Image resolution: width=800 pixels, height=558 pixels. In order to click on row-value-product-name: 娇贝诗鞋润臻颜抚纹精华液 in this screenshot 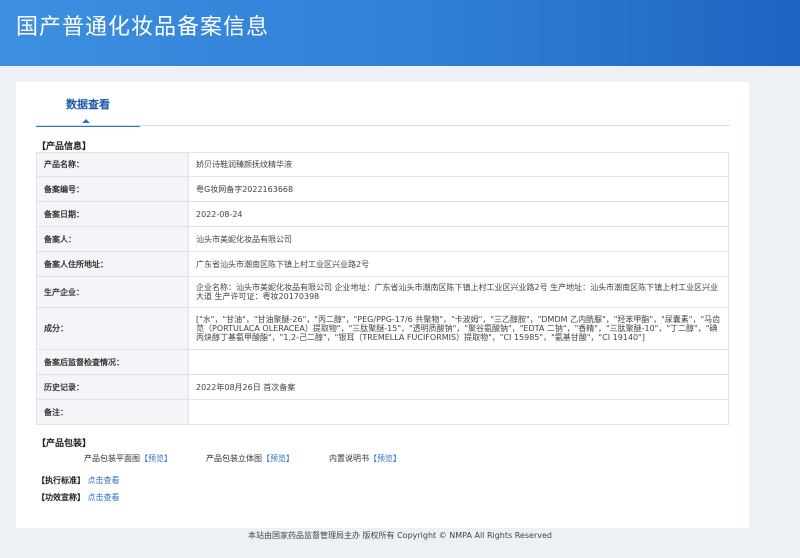, I will do `click(458, 164)`.